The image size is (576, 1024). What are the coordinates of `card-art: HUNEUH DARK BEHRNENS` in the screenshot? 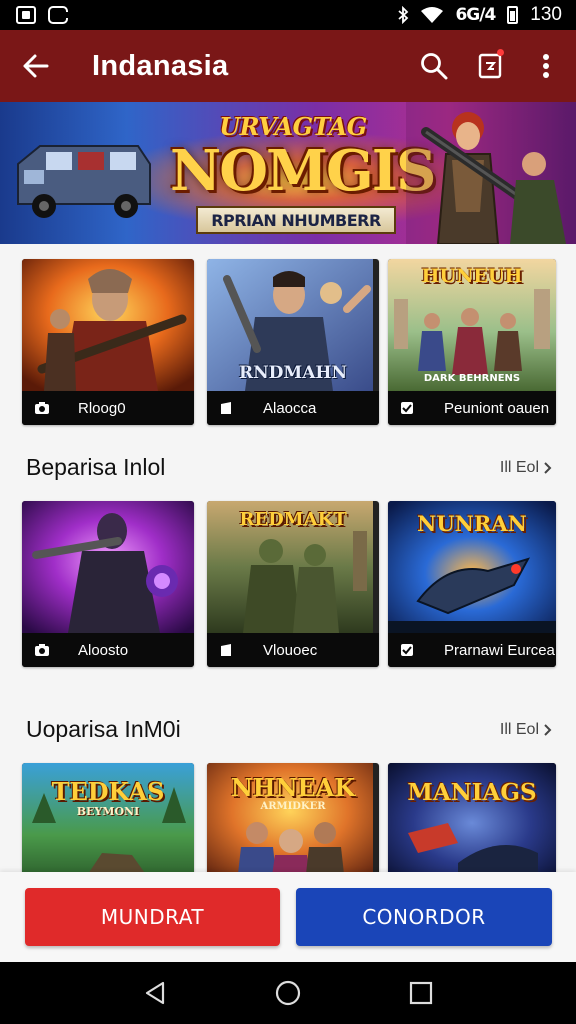 It's located at (472, 325).